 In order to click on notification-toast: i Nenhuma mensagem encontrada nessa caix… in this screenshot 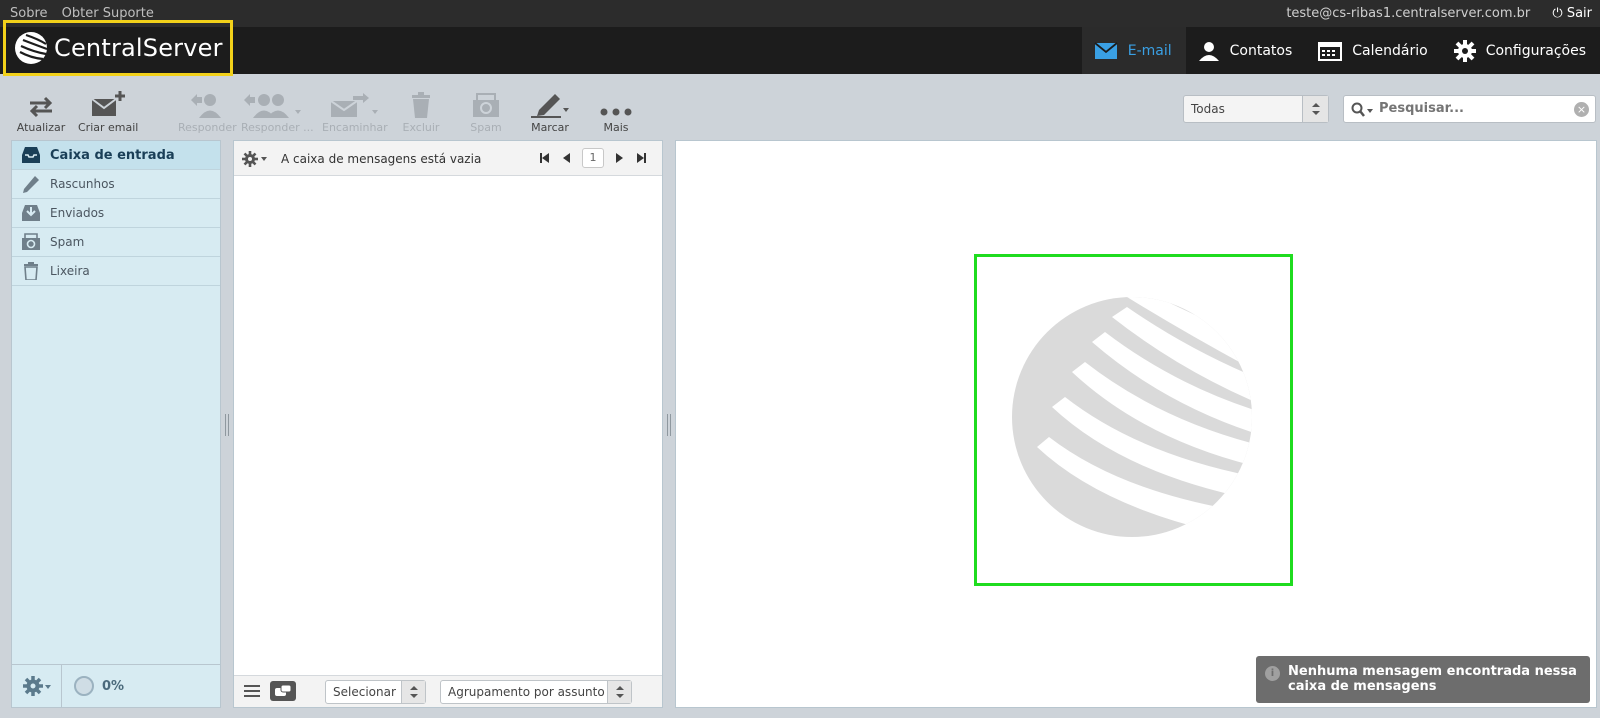, I will do `click(1423, 679)`.